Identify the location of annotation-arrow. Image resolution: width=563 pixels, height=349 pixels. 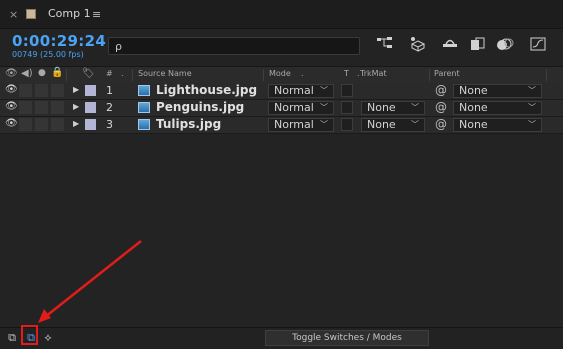
(90, 281).